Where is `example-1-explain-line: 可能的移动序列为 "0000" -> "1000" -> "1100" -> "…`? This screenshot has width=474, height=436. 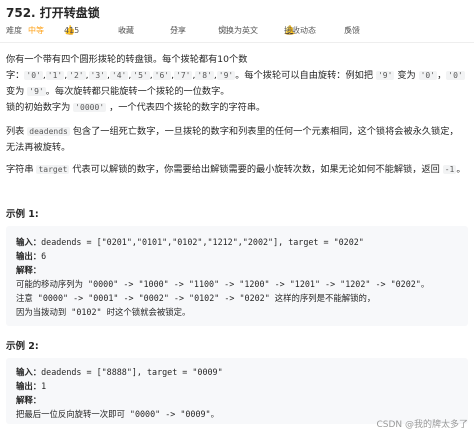 example-1-explain-line: 可能的移动序列为 "0000" -> "1000" -> "1100" -> "… is located at coordinates (223, 284).